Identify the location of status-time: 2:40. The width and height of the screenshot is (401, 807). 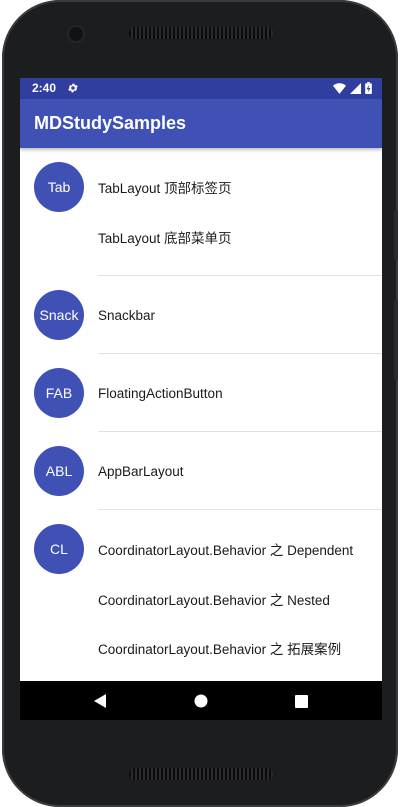
(44, 88).